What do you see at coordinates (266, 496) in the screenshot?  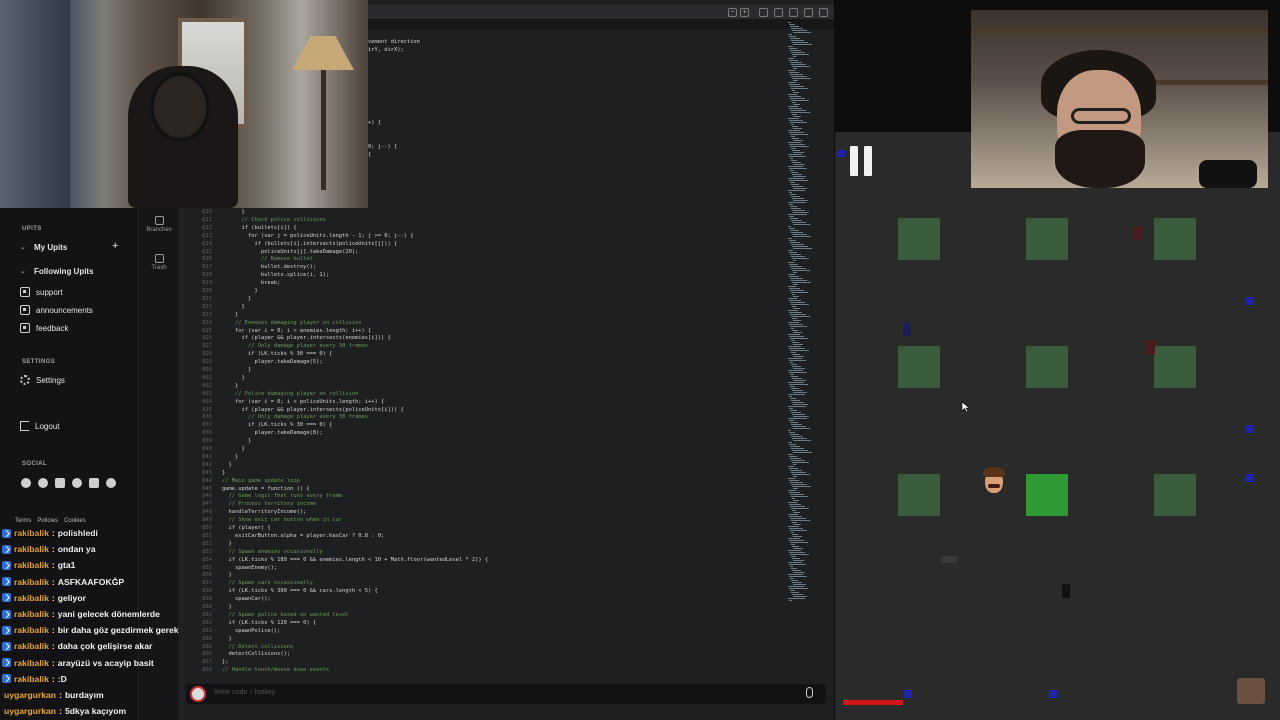 I see `code-line: 846 // Game logic that runs every frame` at bounding box center [266, 496].